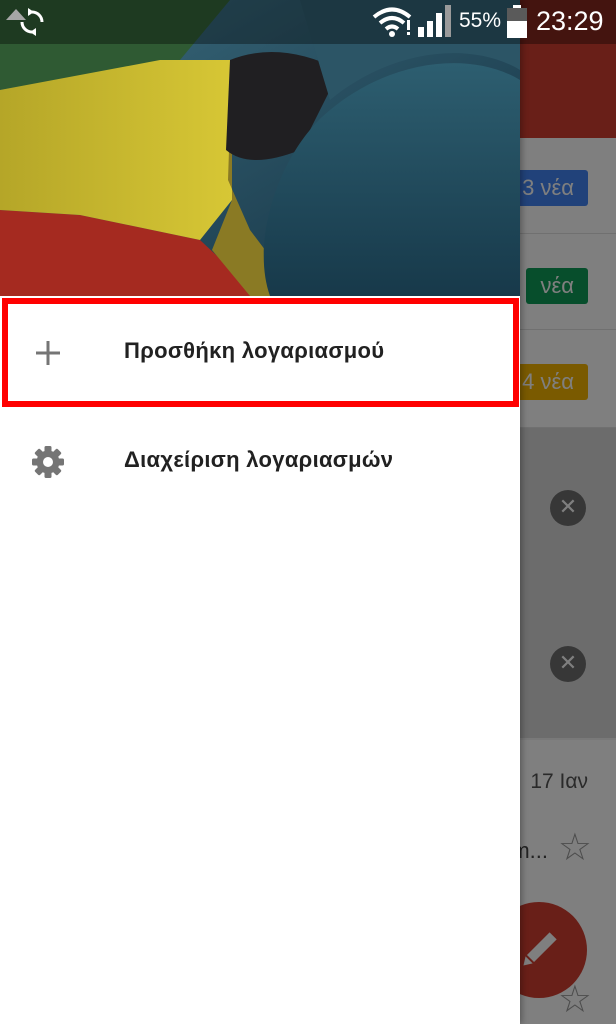  I want to click on manage-accounts-item: Διαχείριση λογαριασμών, so click(260, 462).